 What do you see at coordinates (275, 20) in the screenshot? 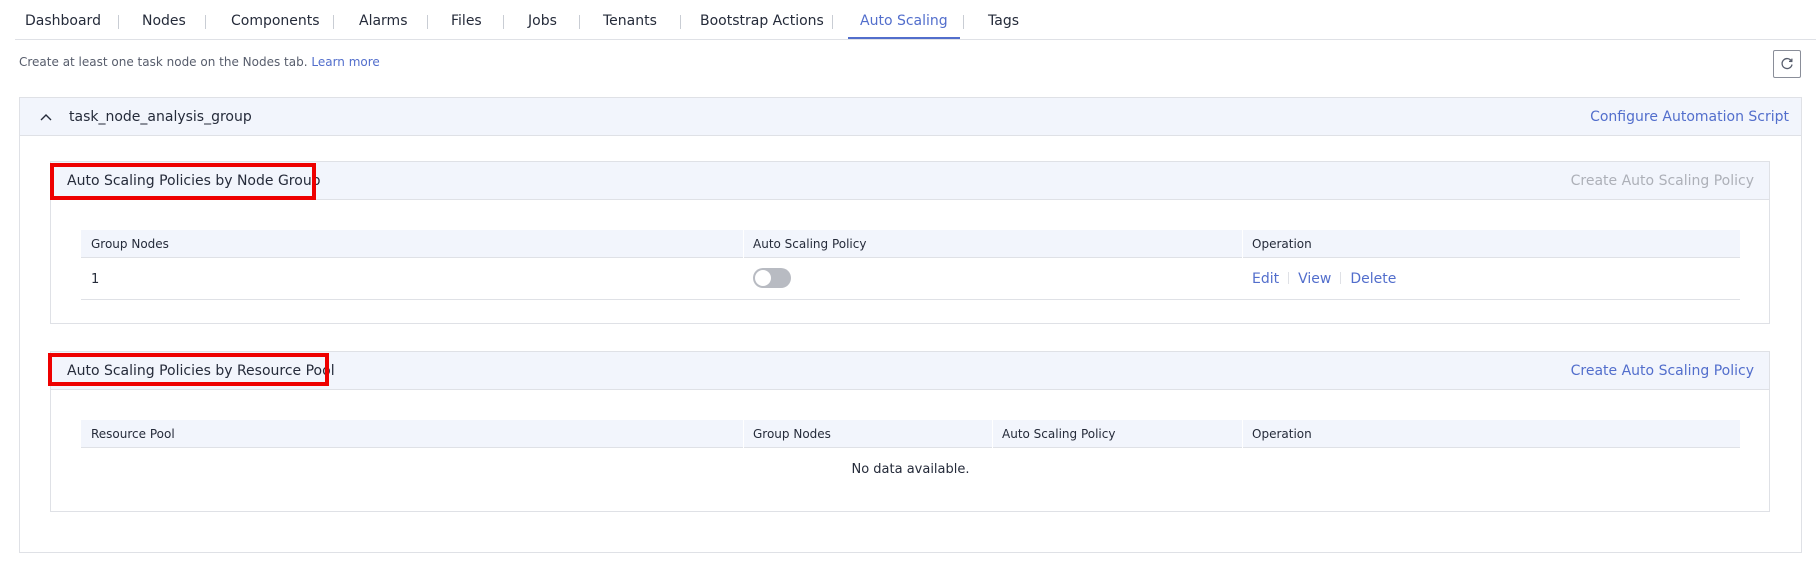
I see `tab-components: Components` at bounding box center [275, 20].